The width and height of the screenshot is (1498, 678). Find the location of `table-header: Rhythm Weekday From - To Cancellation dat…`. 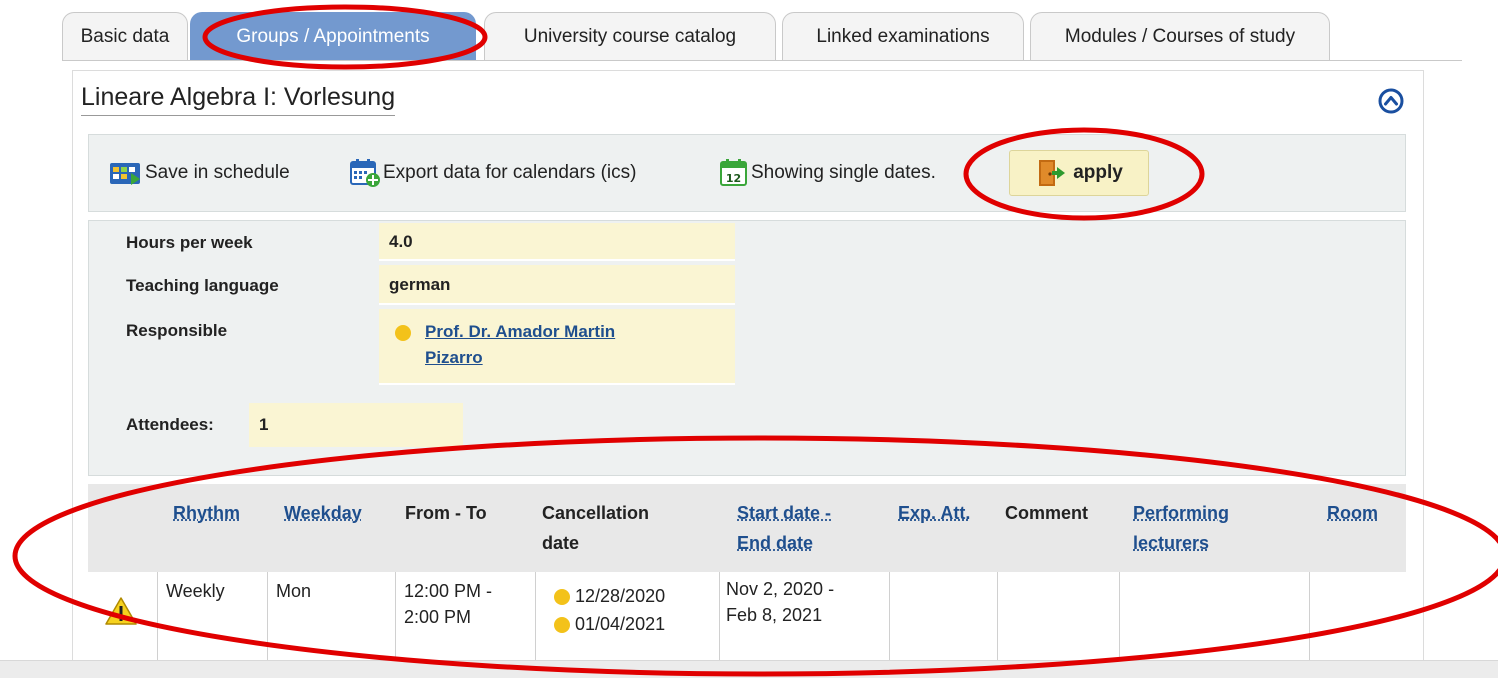

table-header: Rhythm Weekday From - To Cancellation dat… is located at coordinates (747, 528).